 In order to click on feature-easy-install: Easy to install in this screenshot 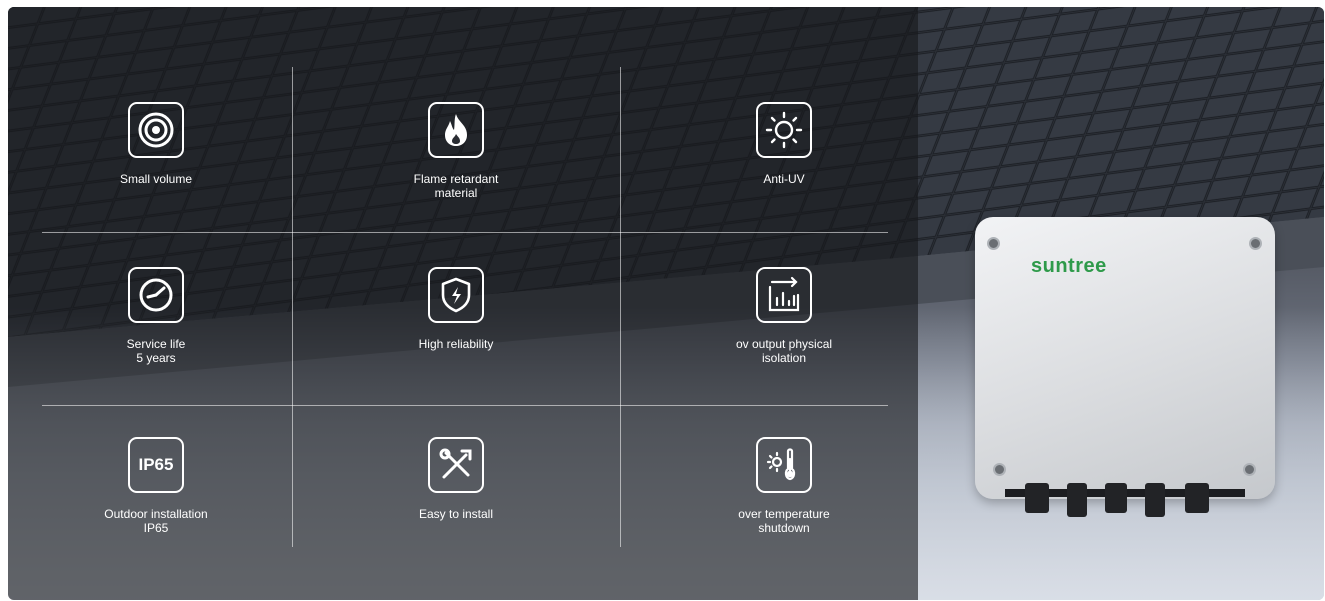, I will do `click(456, 479)`.